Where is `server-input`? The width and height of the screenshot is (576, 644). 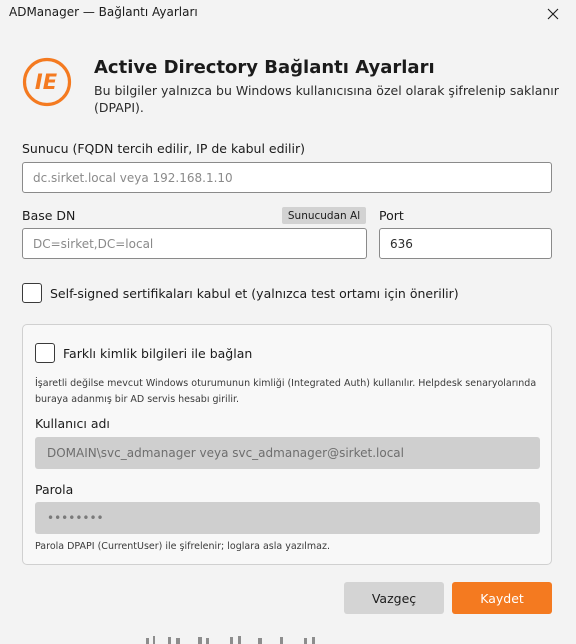 server-input is located at coordinates (287, 177).